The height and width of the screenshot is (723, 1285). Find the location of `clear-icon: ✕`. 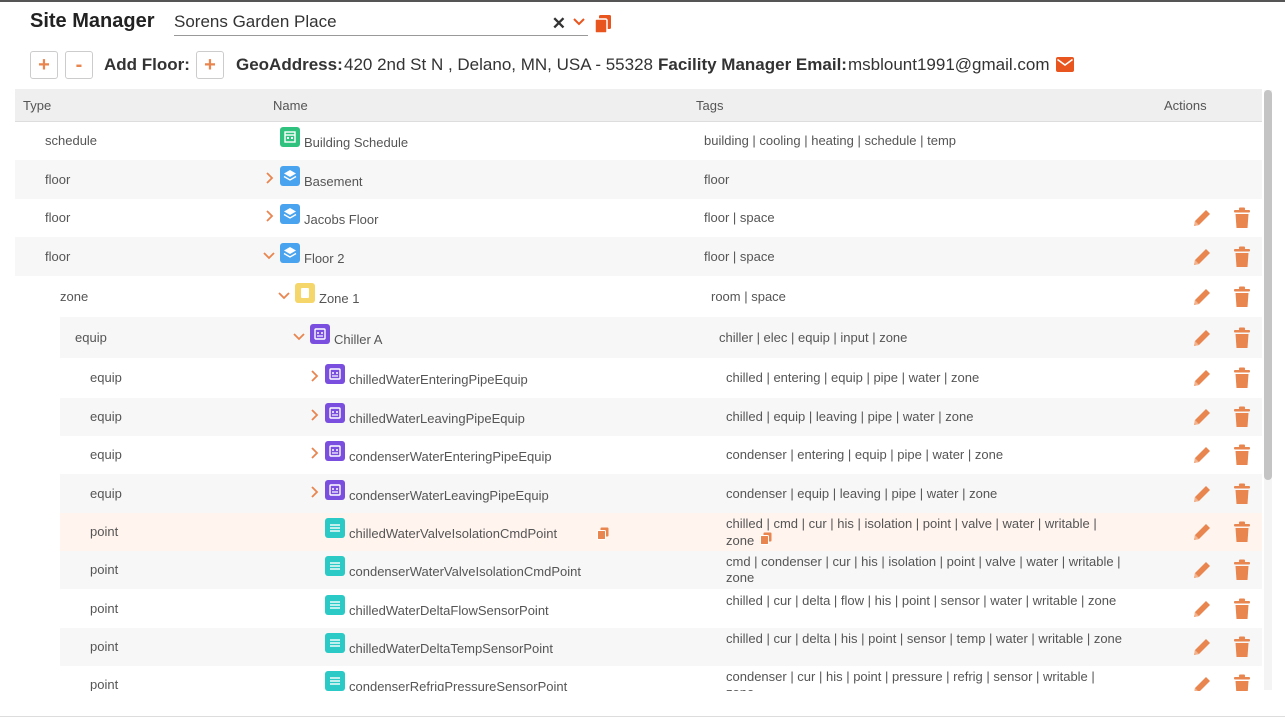

clear-icon: ✕ is located at coordinates (559, 24).